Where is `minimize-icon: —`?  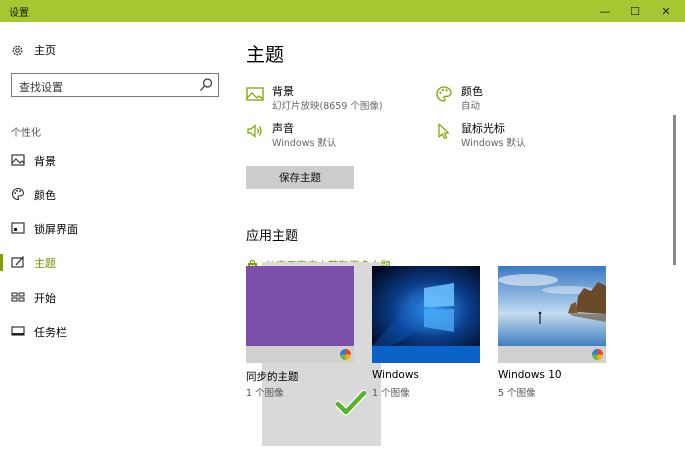
minimize-icon: — is located at coordinates (605, 11).